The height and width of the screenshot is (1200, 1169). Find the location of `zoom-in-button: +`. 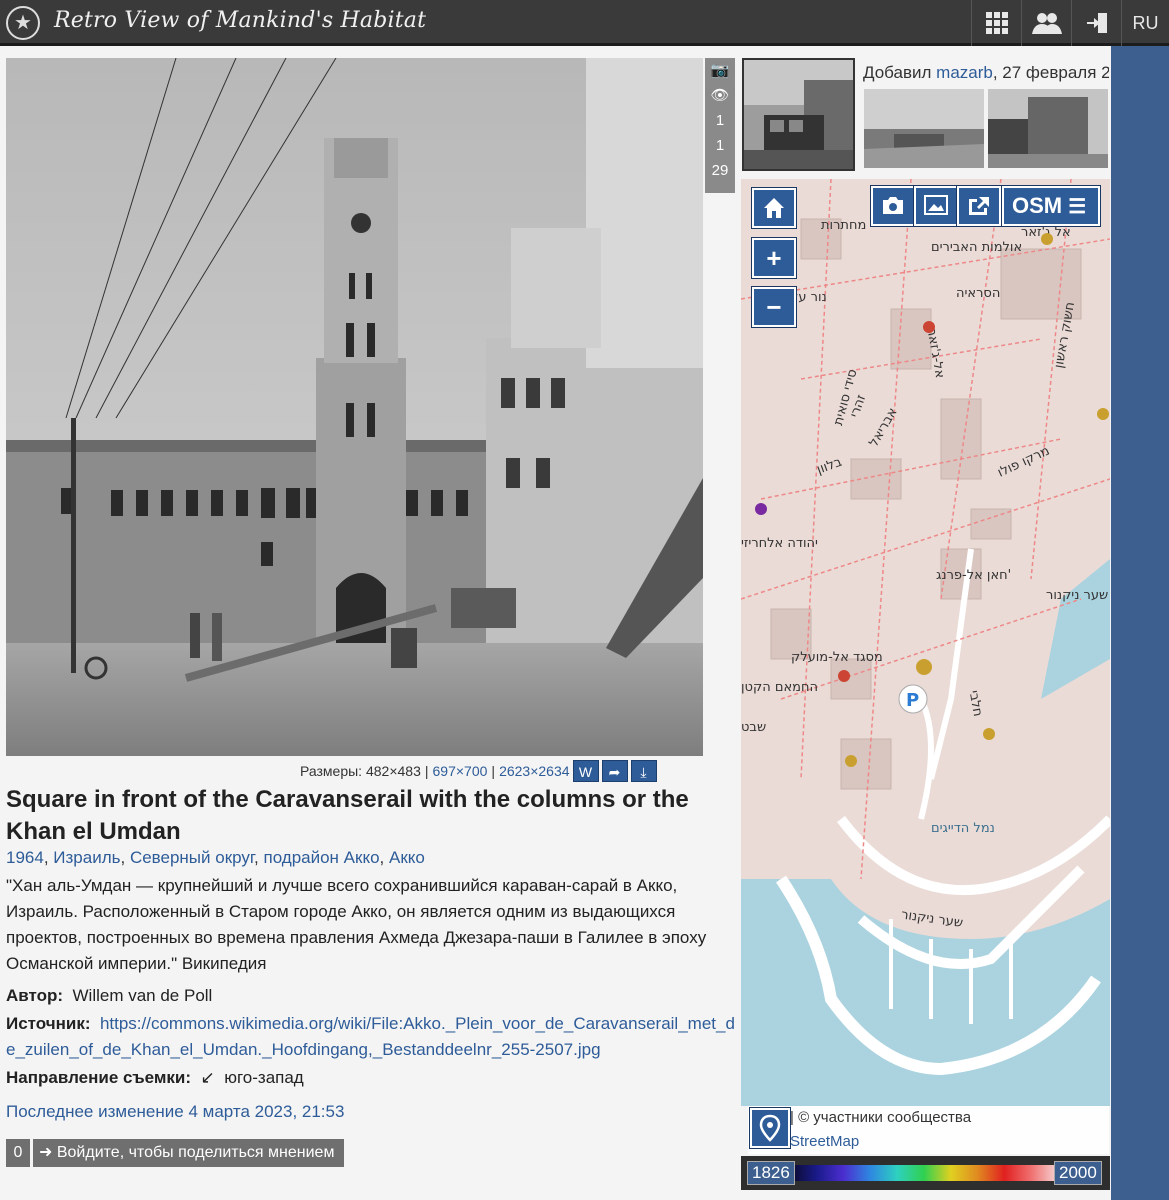

zoom-in-button: + is located at coordinates (774, 258).